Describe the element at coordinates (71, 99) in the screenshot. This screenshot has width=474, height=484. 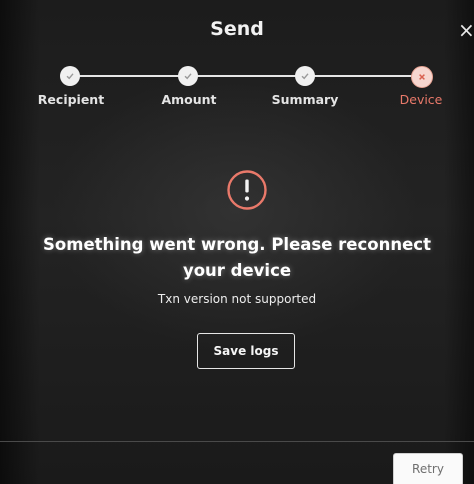
I see `step-label-recipient: Recipient` at that location.